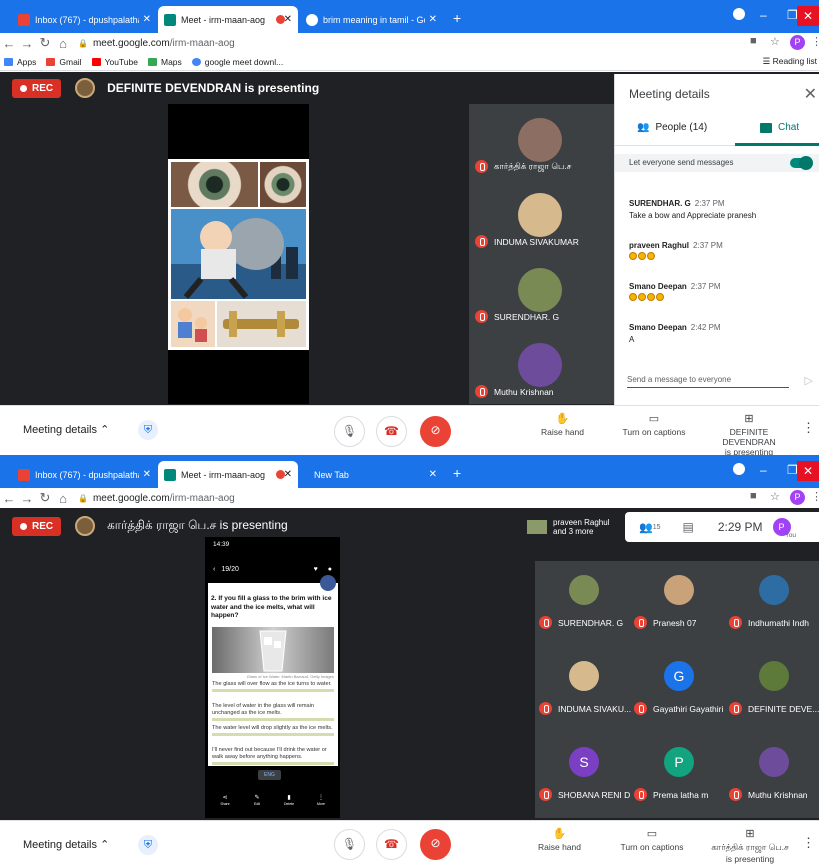 Image resolution: width=819 pixels, height=865 pixels. Describe the element at coordinates (165, 88) in the screenshot. I see `presenting-bar: REC DEFINITE DEVENDRAN is presenting` at that location.